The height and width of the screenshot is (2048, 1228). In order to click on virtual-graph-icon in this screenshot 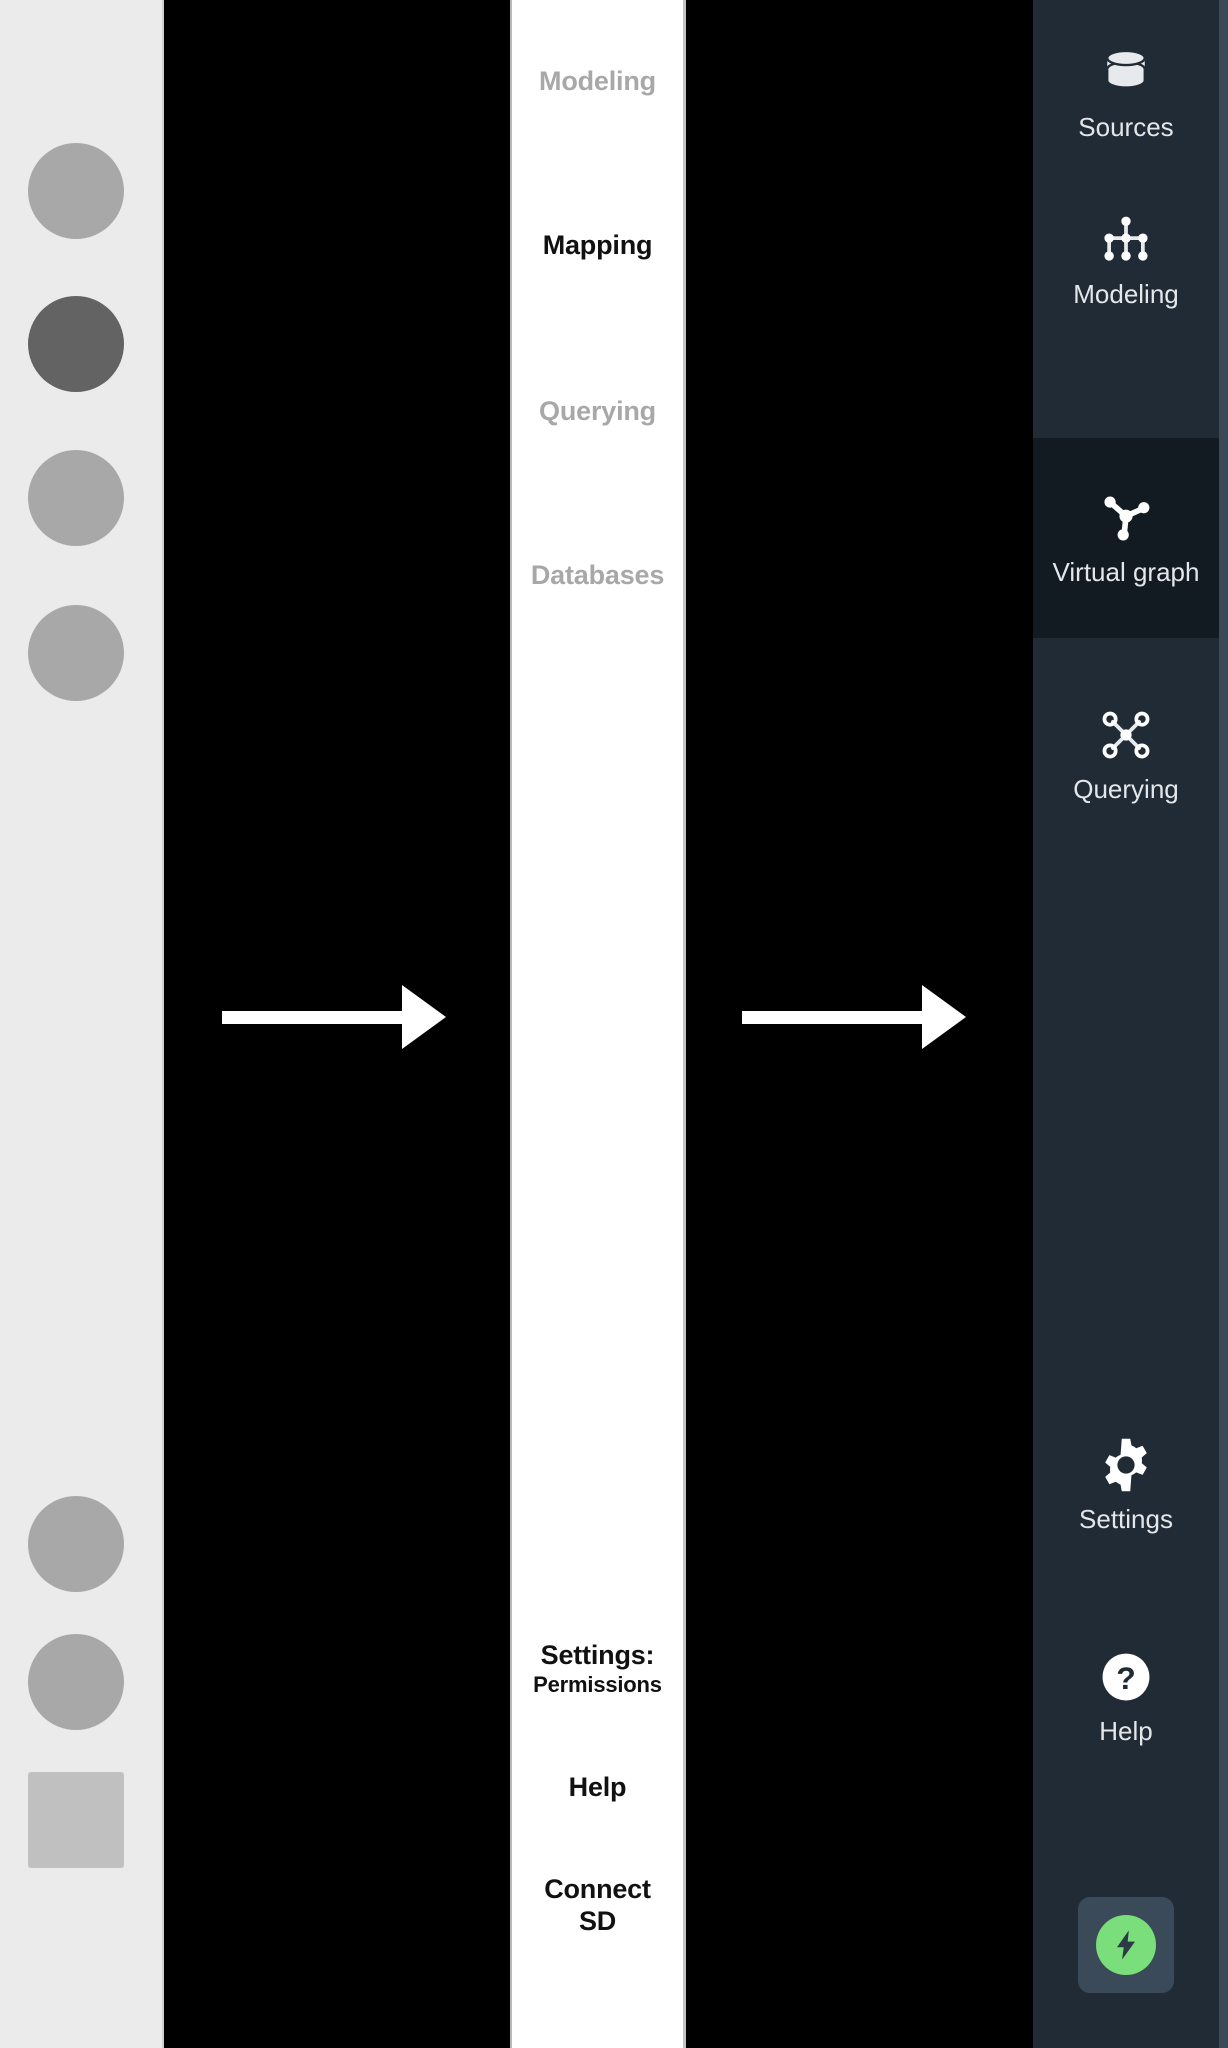, I will do `click(1126, 518)`.